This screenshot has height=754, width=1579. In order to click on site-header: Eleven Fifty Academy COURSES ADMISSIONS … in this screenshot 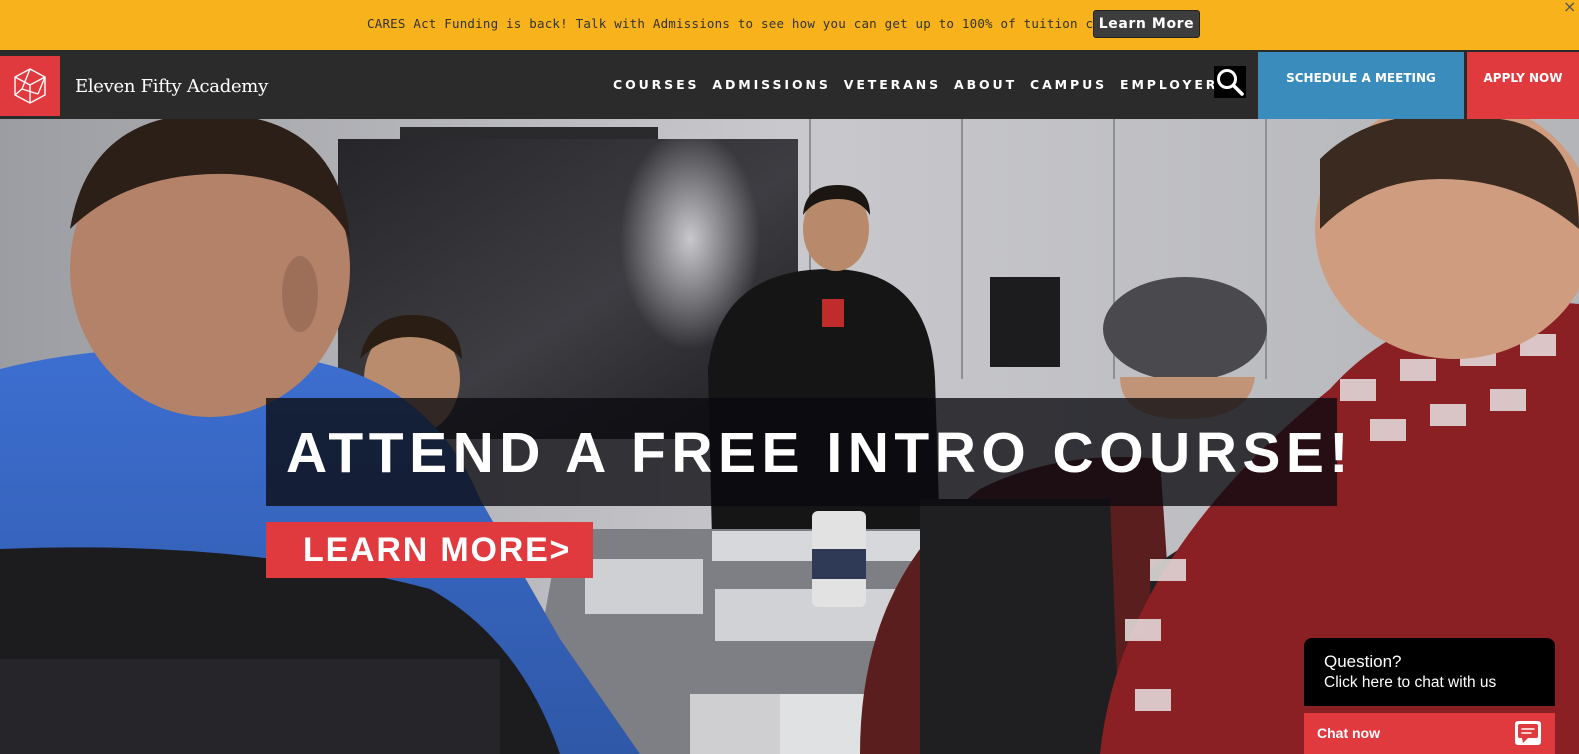, I will do `click(789, 85)`.